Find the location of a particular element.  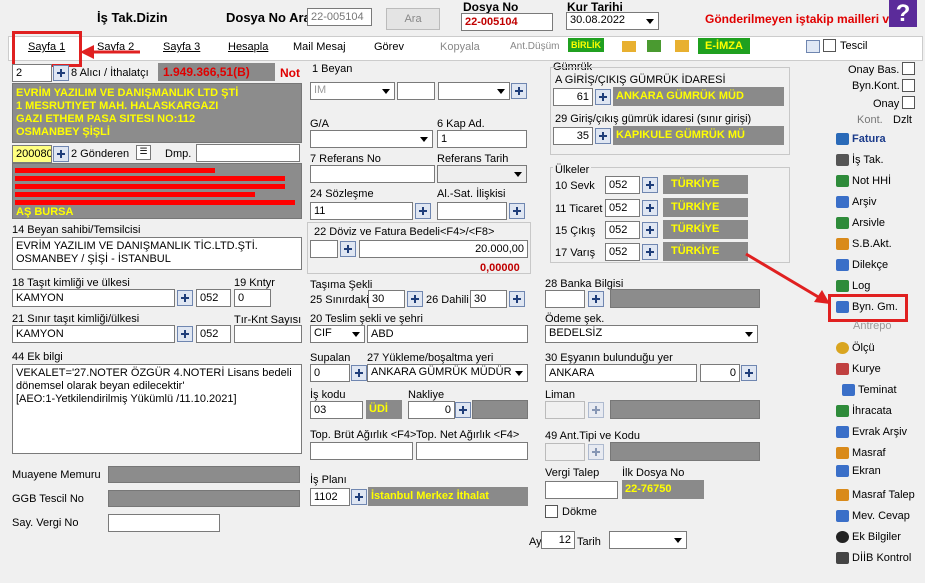

ulke-sevk-code: 052 is located at coordinates (622, 185).